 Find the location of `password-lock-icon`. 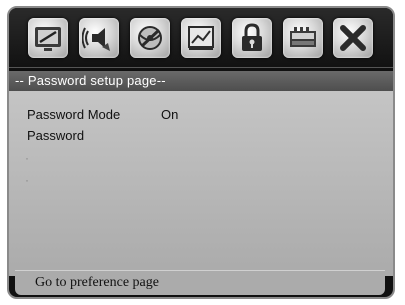

password-lock-icon is located at coordinates (251, 37).